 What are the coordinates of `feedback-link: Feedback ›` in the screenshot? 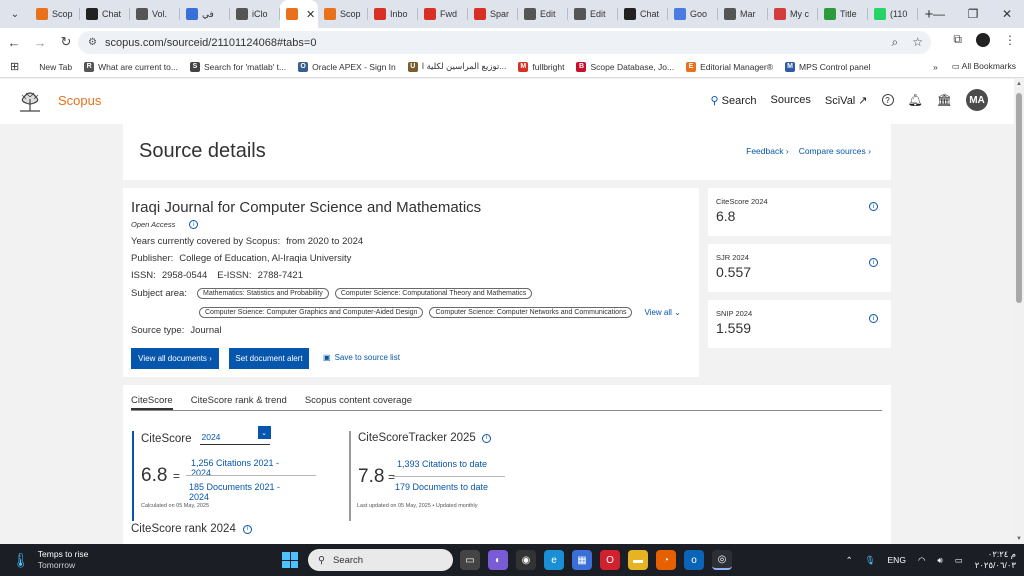 It's located at (767, 151).